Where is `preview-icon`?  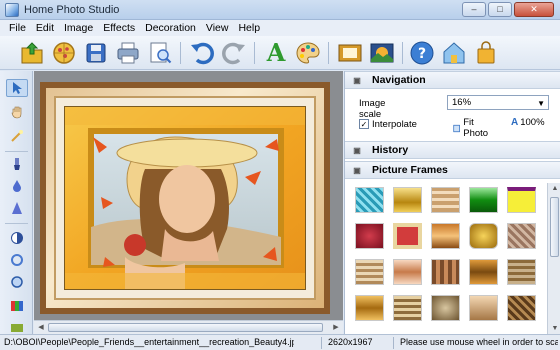
preview-icon is located at coordinates (160, 53).